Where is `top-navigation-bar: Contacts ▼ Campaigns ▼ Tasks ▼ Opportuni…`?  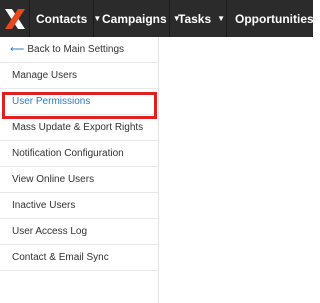
top-navigation-bar: Contacts ▼ Campaigns ▼ Tasks ▼ Opportuni… is located at coordinates (156, 18).